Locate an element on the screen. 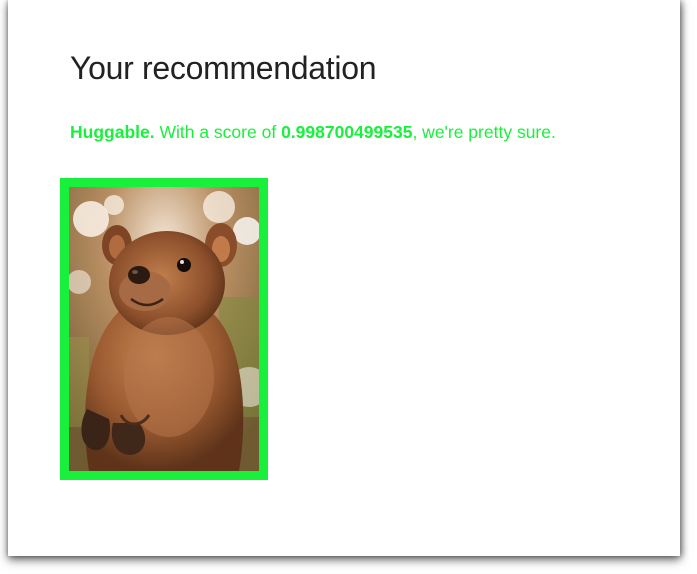  quokka-photo is located at coordinates (164, 329).